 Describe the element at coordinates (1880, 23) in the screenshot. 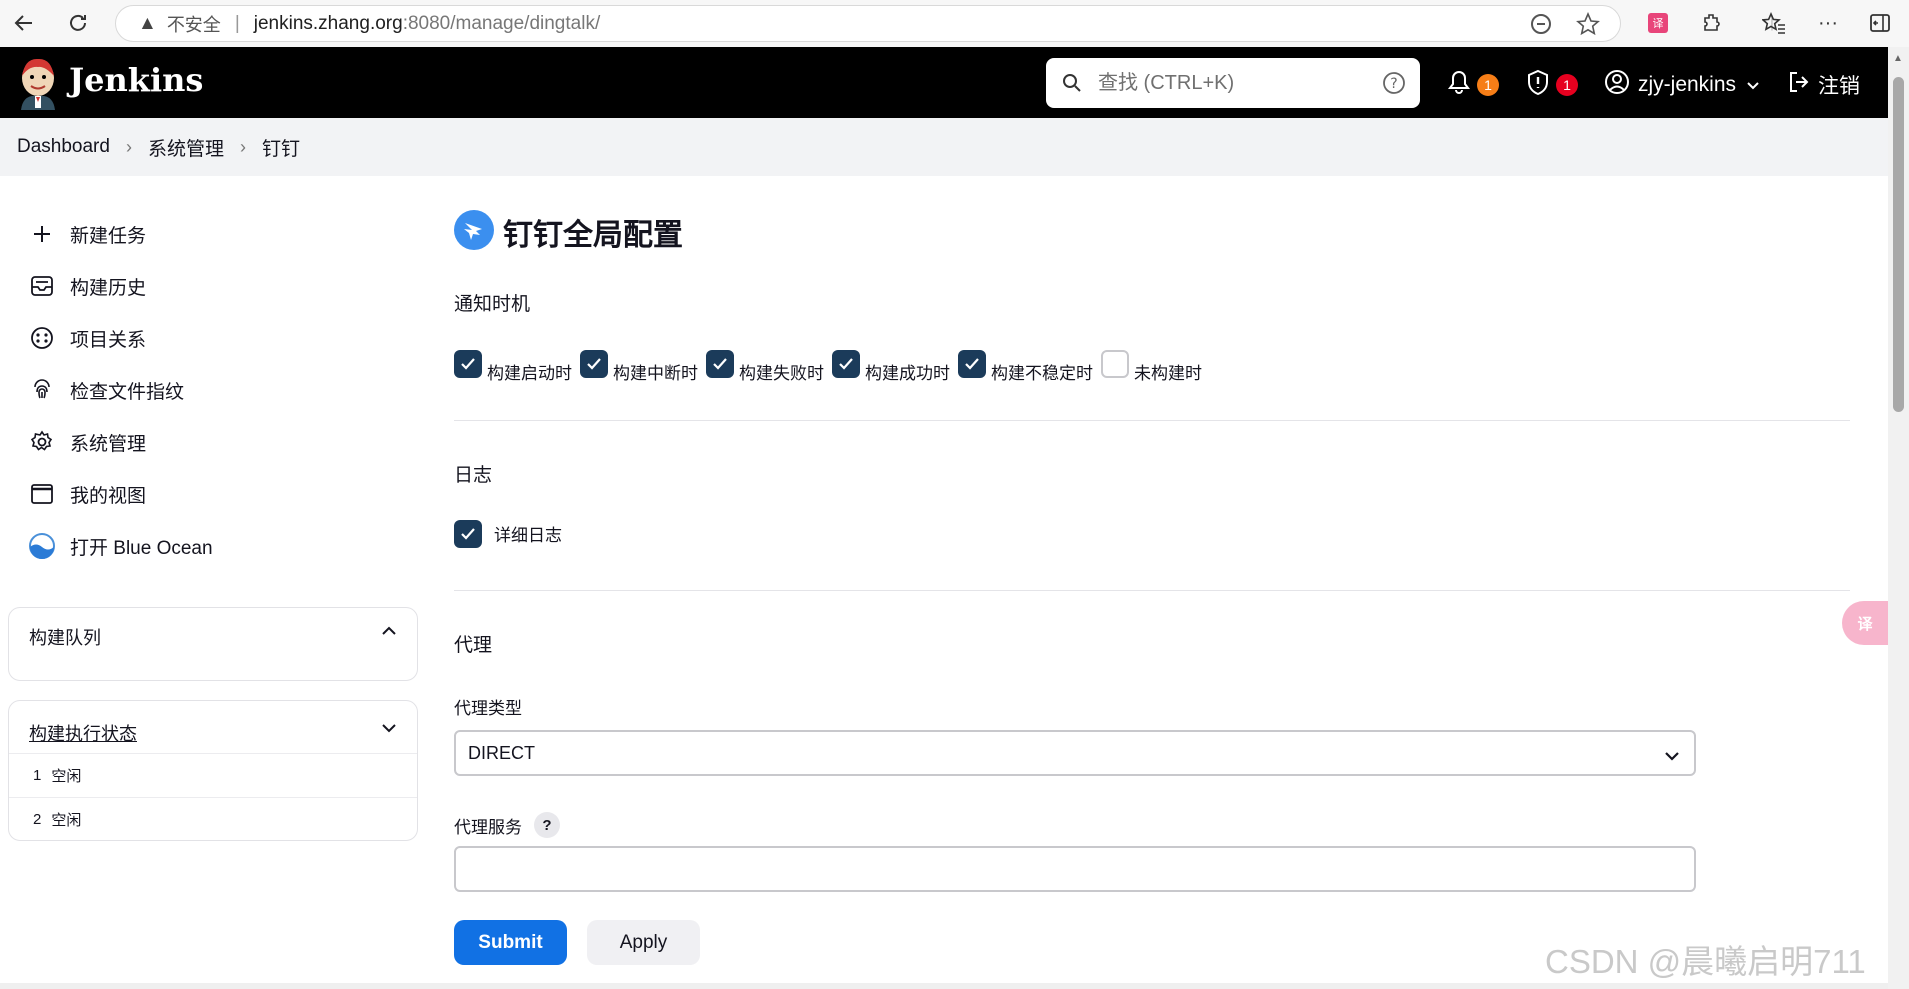

I see `sidebar-toggle-icon` at that location.